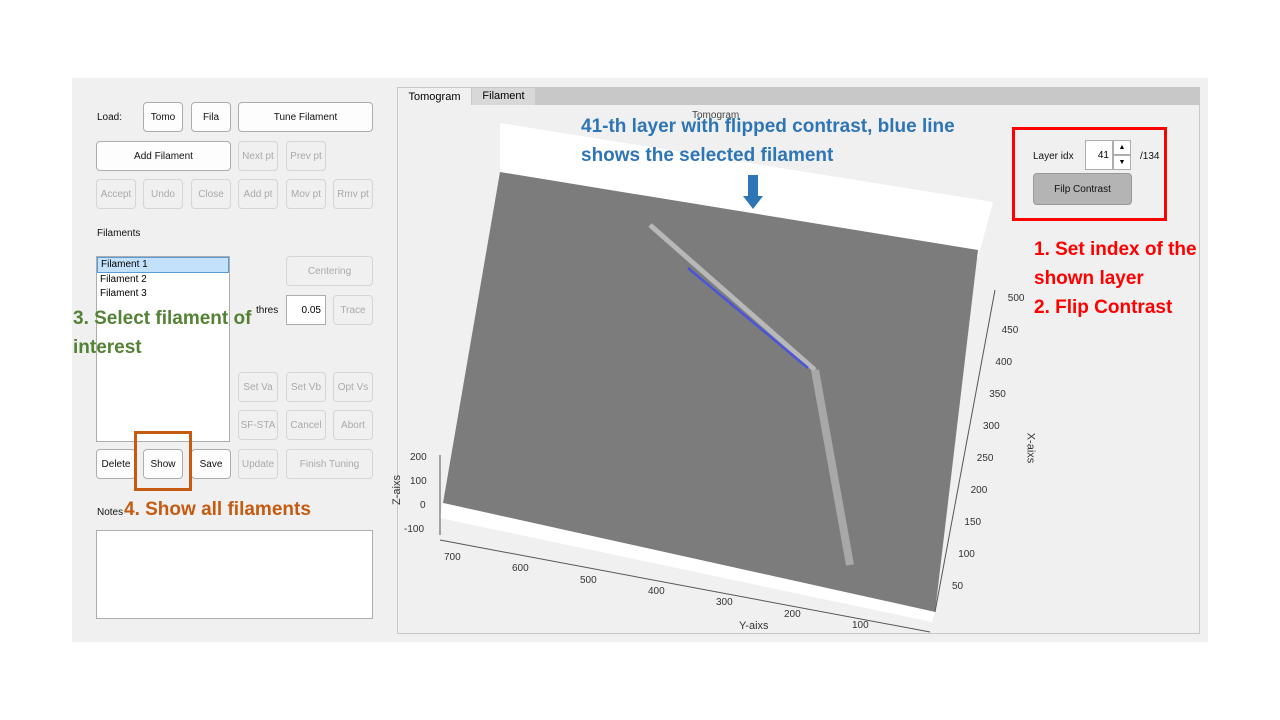  I want to click on x-axis-label: X-aixs, so click(1030, 448).